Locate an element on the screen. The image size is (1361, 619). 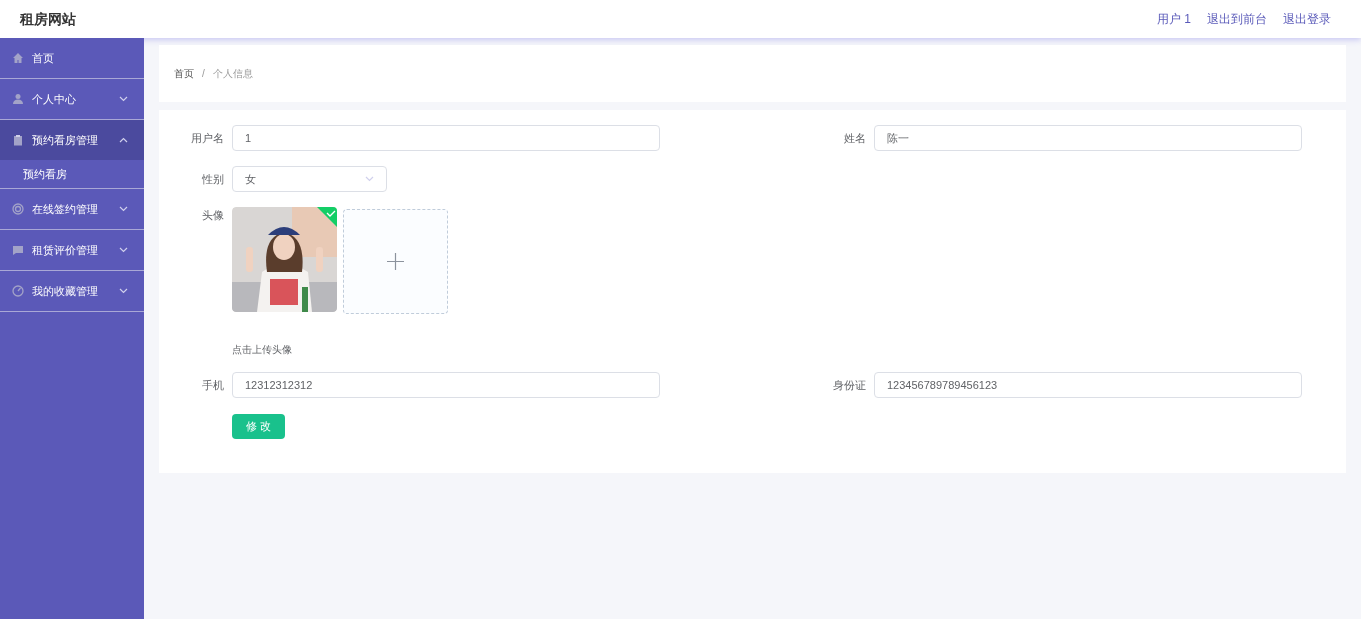
menu-item: 在线签约管理 is located at coordinates (72, 209).